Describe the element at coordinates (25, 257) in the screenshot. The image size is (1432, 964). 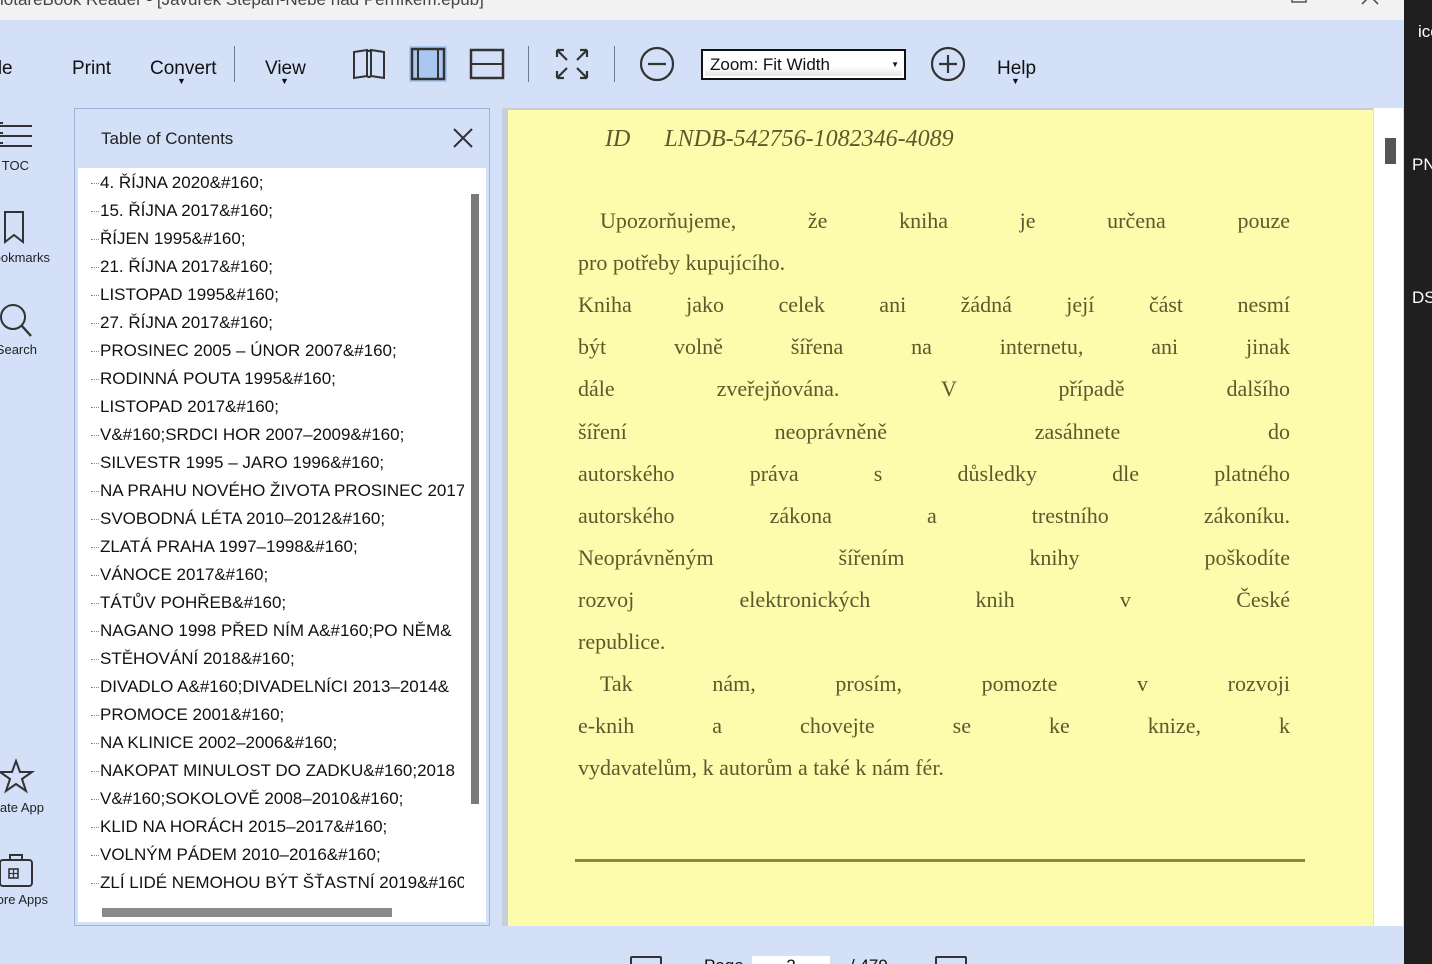
I see `sidebar-label: Bookmarks` at that location.